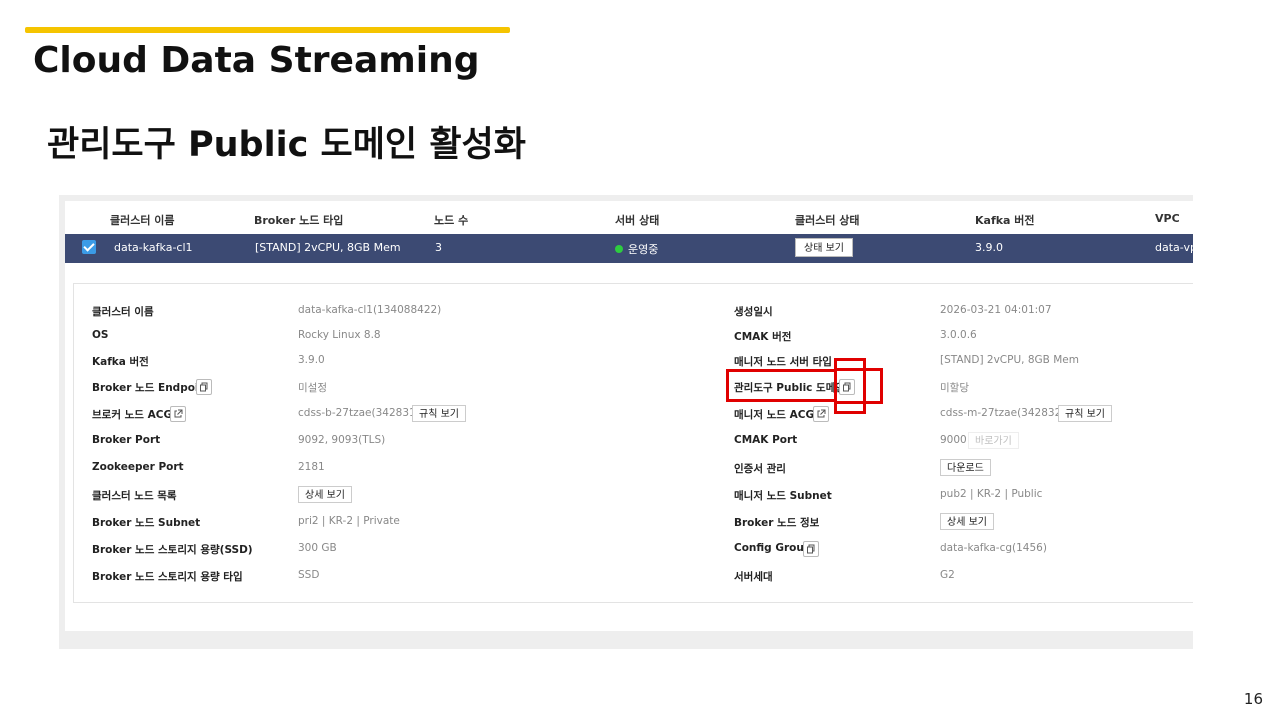 This screenshot has height=720, width=1280. Describe the element at coordinates (996, 310) in the screenshot. I see `detail-value-created-at: 2026-03-21 04:01:07` at that location.